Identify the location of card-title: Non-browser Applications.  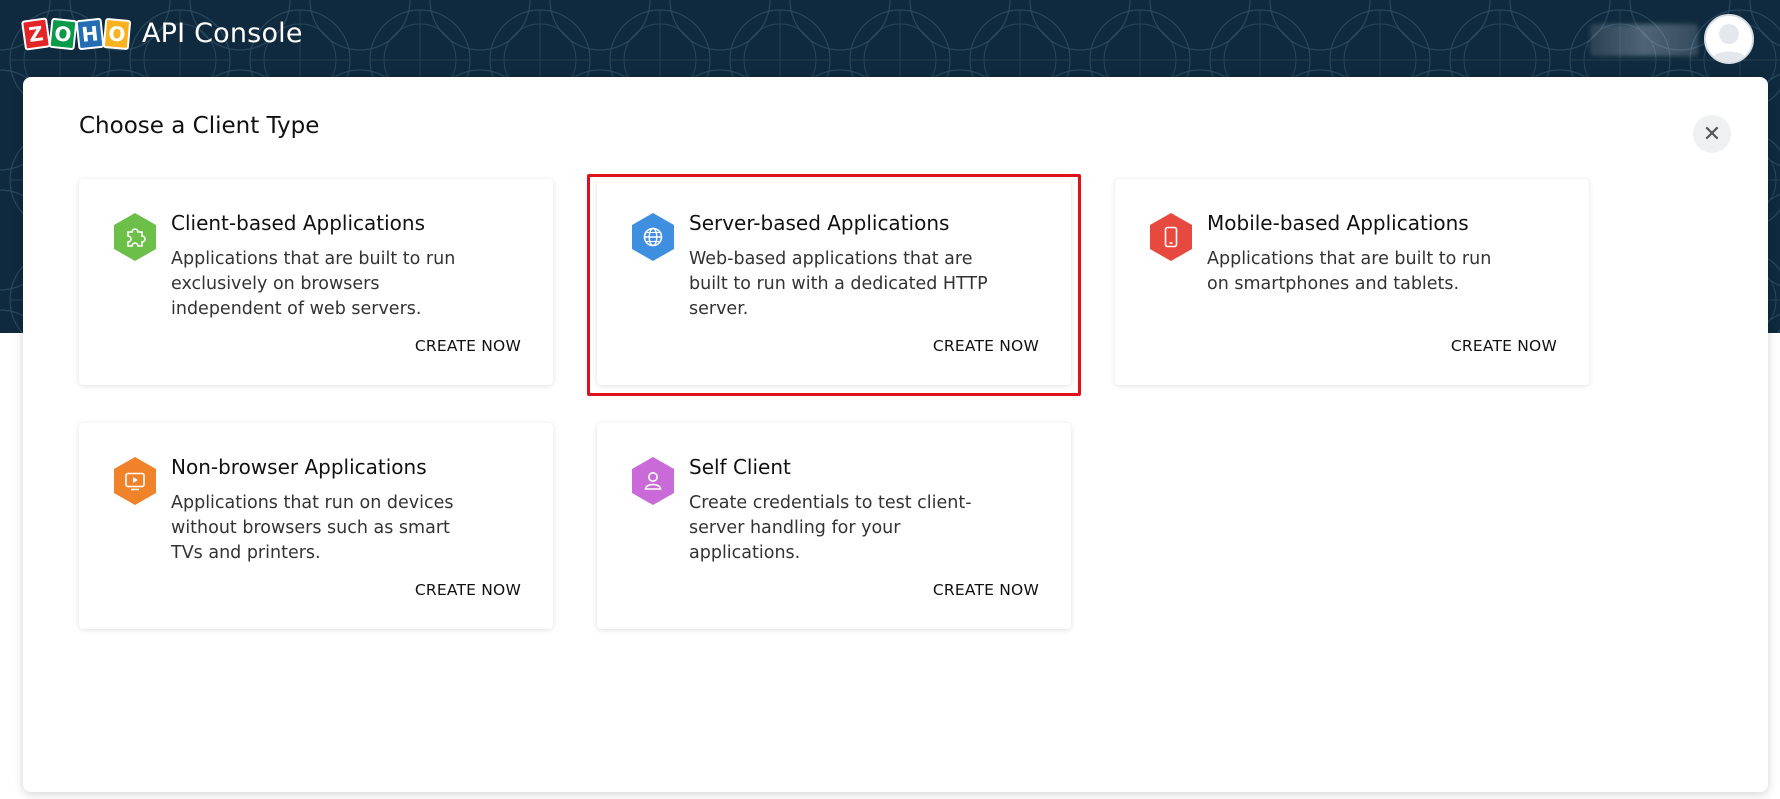
(299, 467).